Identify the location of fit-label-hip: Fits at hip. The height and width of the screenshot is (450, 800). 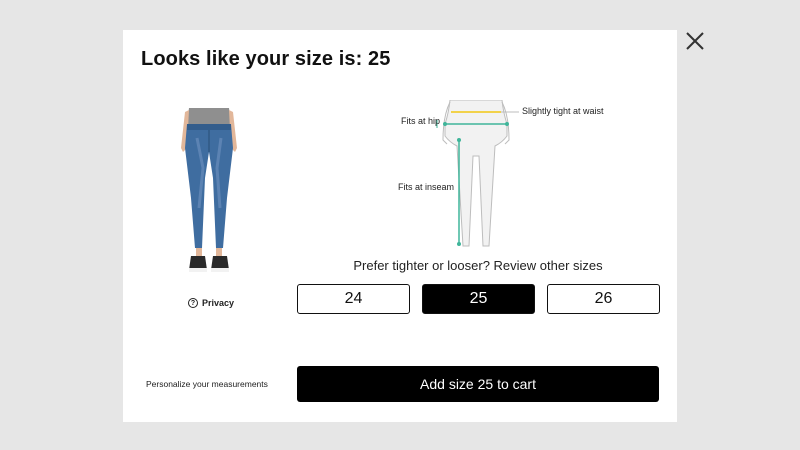
(421, 121).